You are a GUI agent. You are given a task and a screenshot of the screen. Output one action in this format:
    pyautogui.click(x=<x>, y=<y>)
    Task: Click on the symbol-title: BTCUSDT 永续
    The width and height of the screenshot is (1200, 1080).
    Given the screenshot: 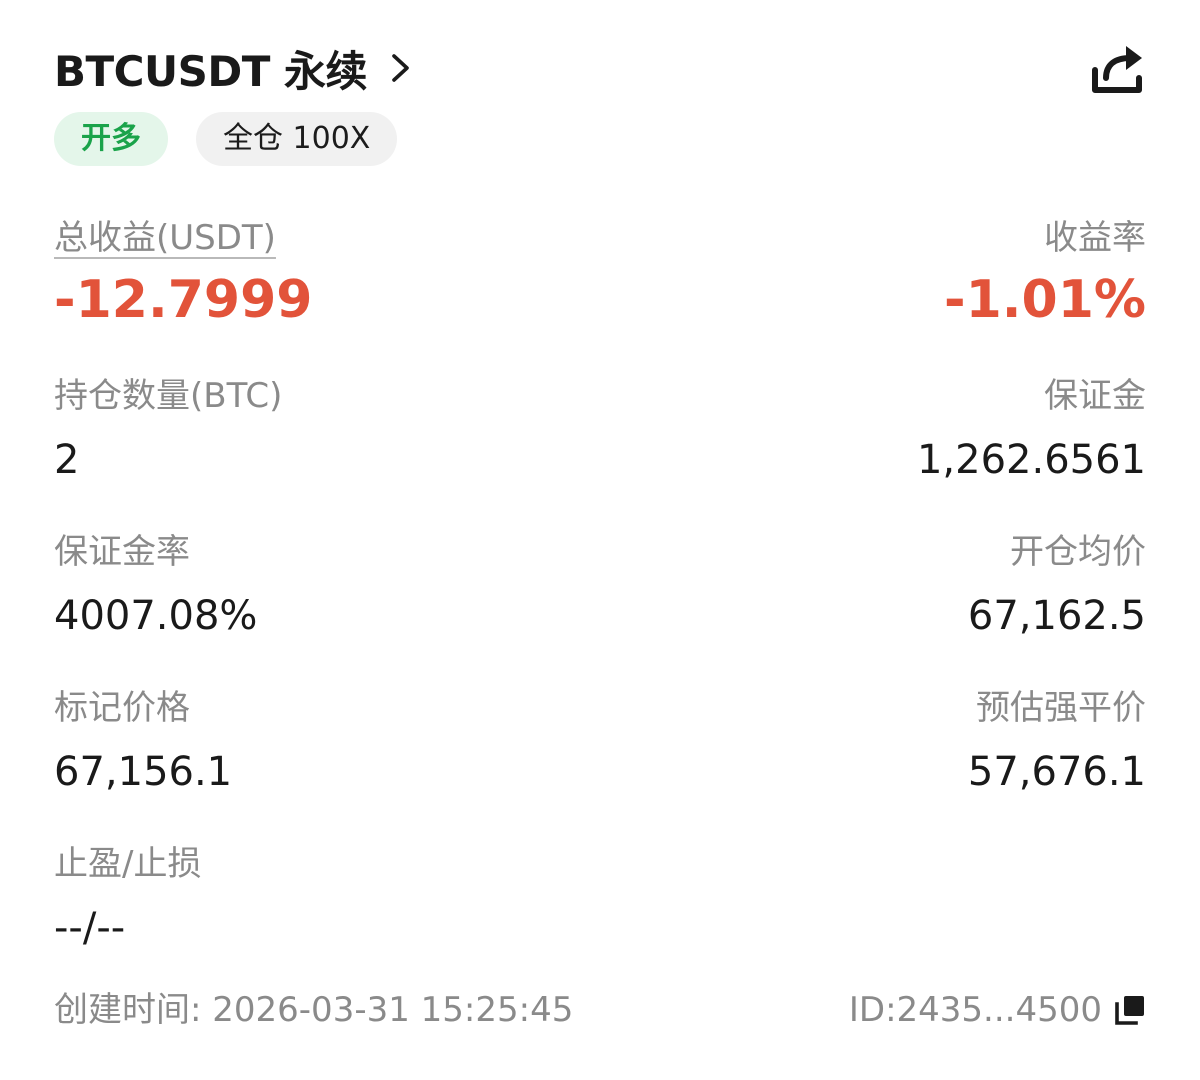 What is the action you would take?
    pyautogui.click(x=210, y=68)
    